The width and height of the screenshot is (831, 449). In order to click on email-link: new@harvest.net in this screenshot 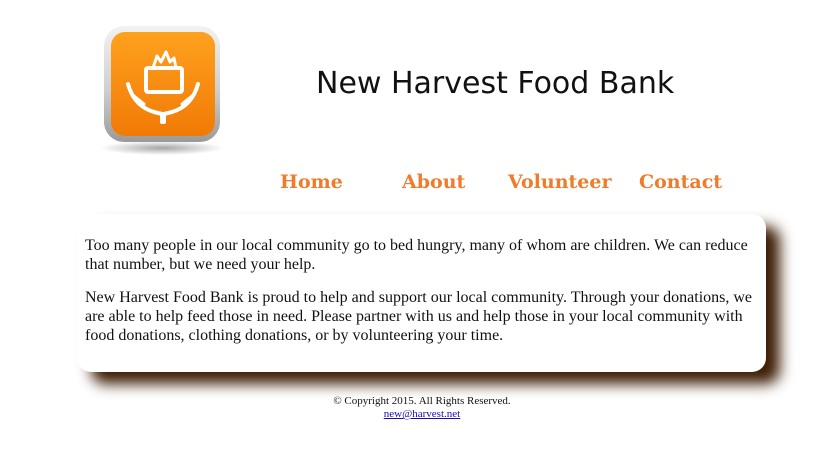, I will do `click(422, 414)`.